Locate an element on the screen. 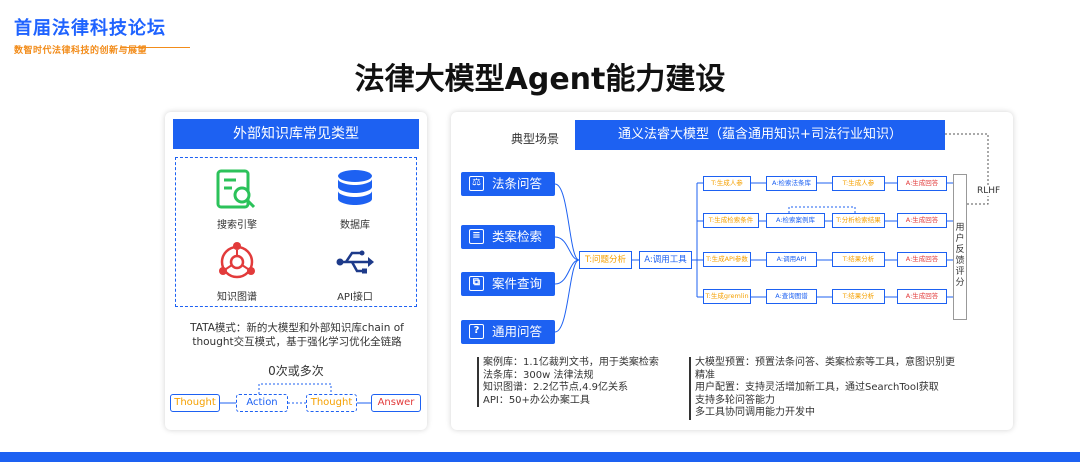 This screenshot has width=1080, height=462. flow-action: Action is located at coordinates (262, 403).